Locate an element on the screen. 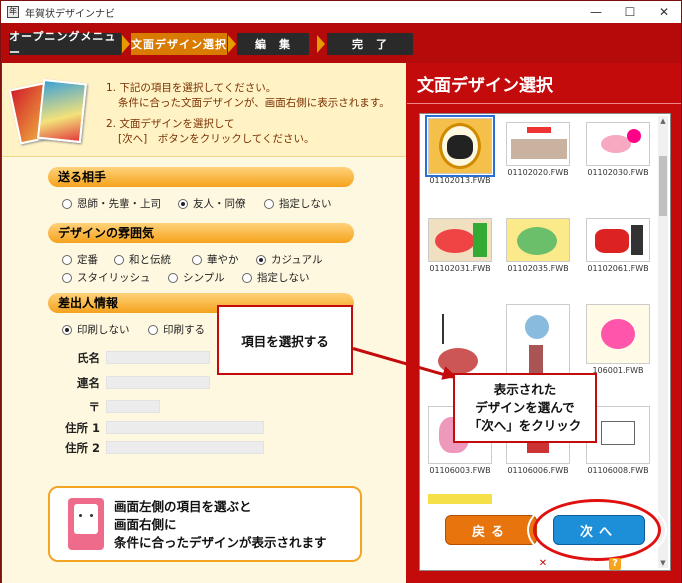 Image resolution: width=682 pixels, height=583 pixels. radio-send-to-mentor: 恩師・先輩・上司 is located at coordinates (111, 203).